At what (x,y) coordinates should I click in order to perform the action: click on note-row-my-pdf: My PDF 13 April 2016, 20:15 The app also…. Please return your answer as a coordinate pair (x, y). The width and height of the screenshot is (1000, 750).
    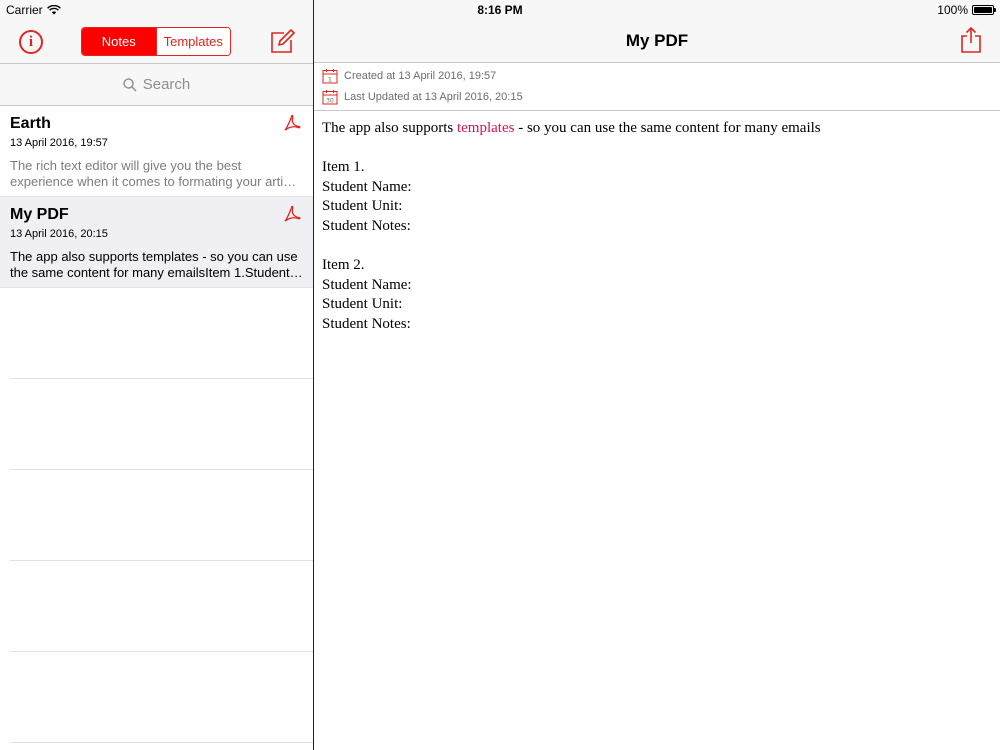
    Looking at the image, I should click on (156, 242).